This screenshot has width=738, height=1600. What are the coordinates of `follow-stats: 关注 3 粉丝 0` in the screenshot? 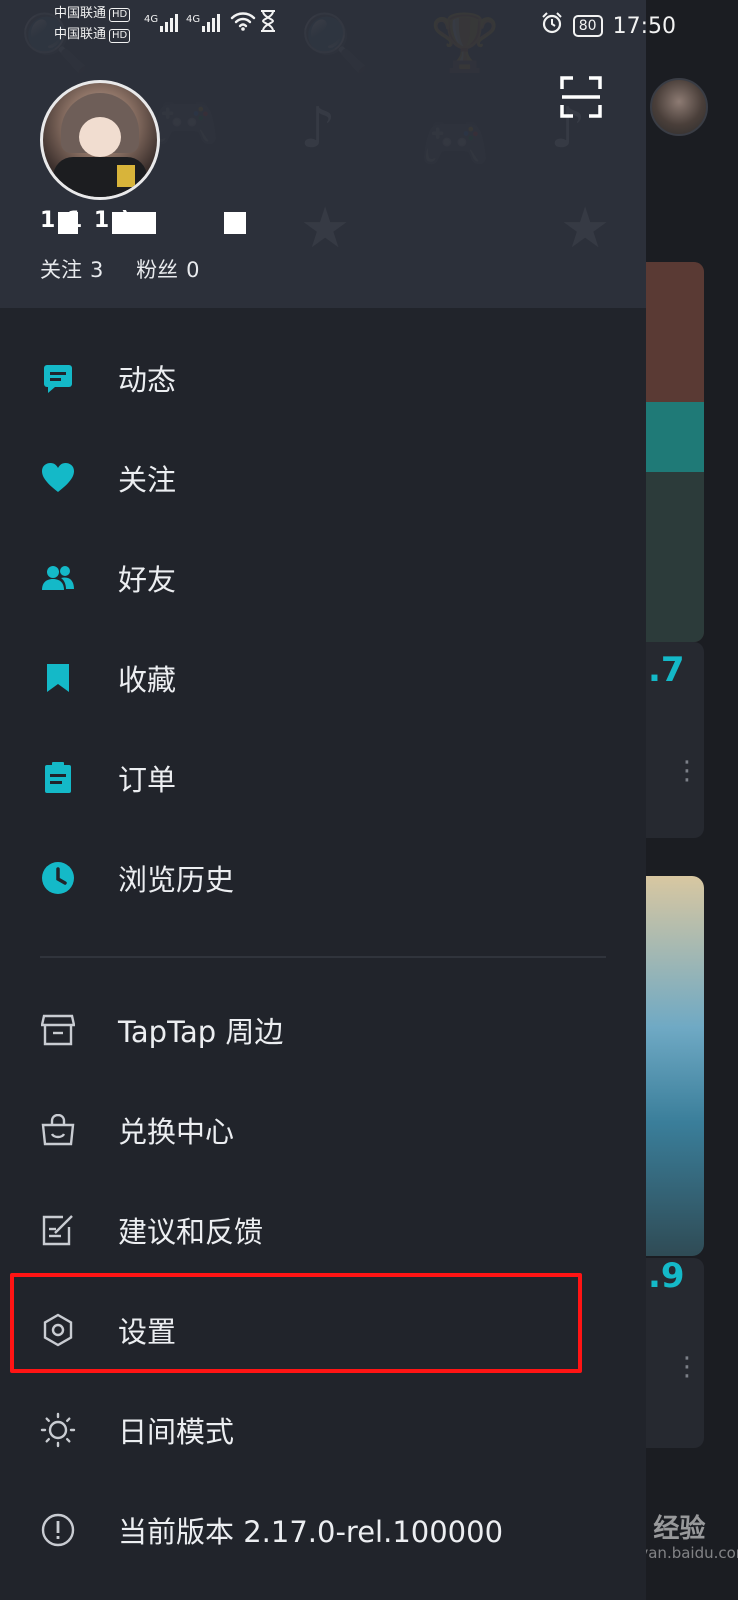 It's located at (132, 269).